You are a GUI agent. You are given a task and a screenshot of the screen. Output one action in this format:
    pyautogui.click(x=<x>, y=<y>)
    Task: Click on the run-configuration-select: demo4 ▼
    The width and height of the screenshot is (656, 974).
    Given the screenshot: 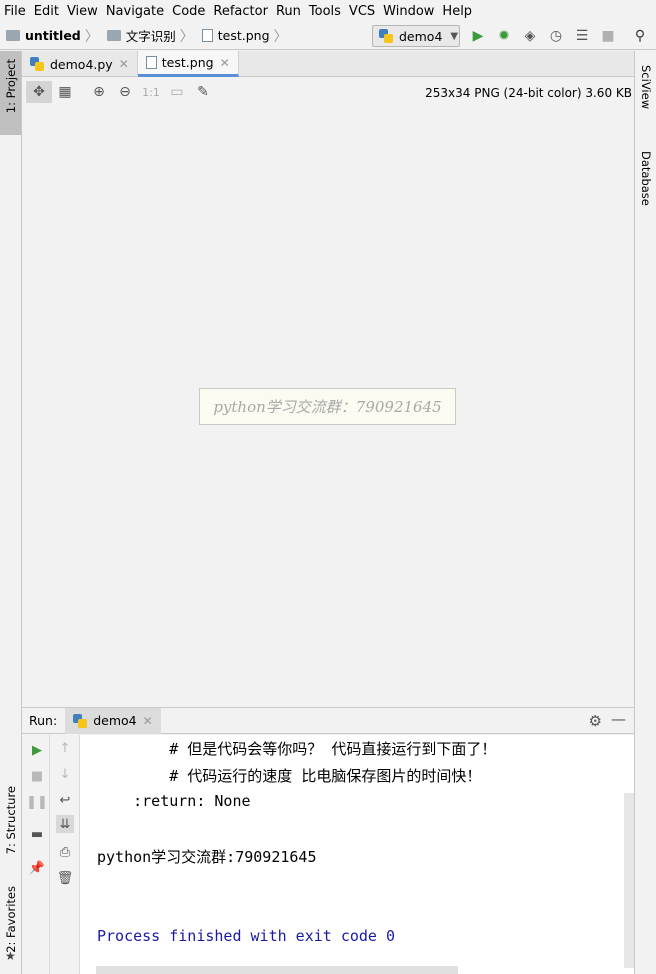 What is the action you would take?
    pyautogui.click(x=416, y=36)
    